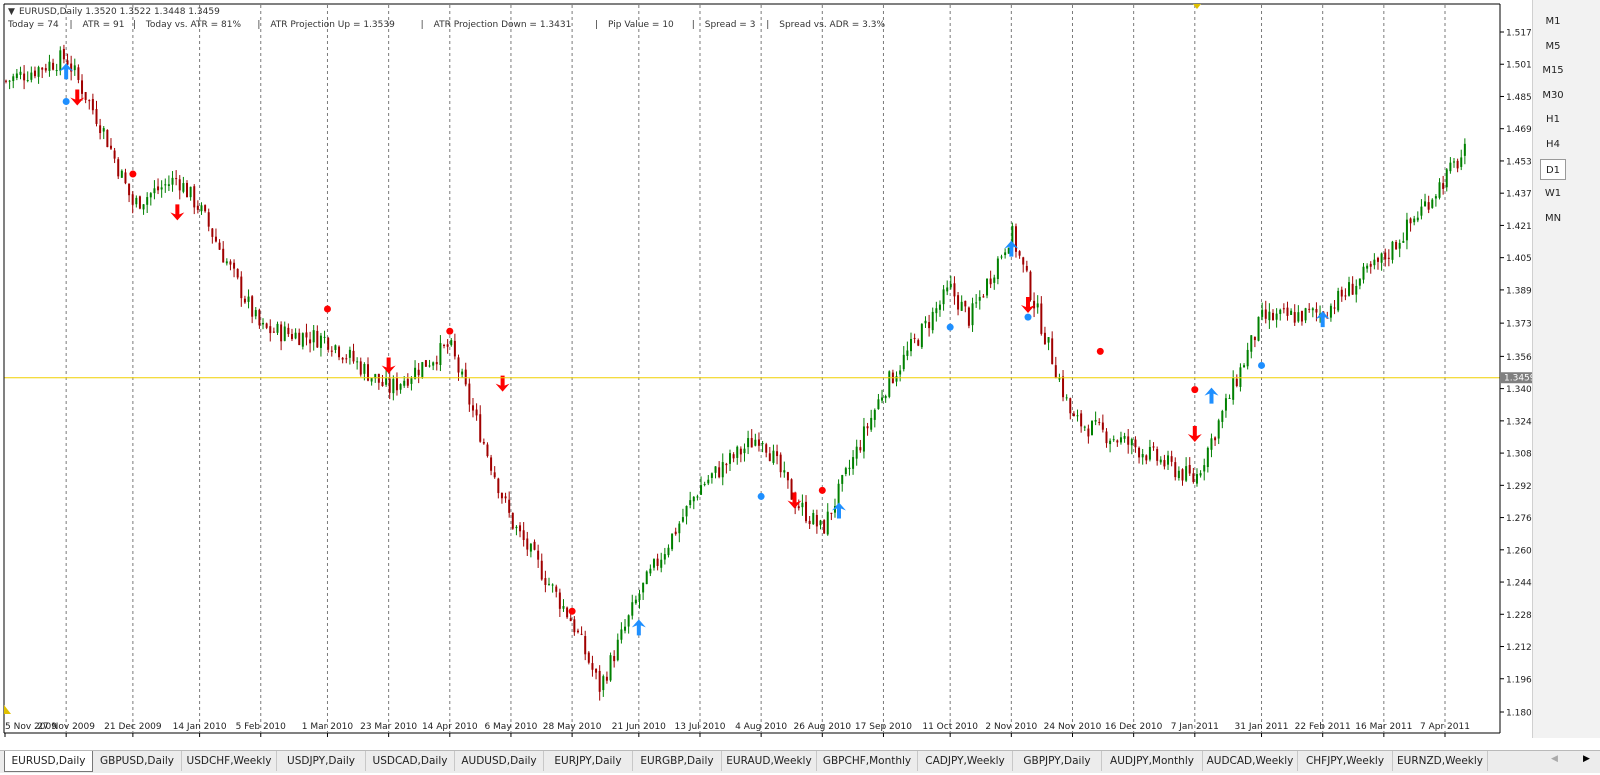 The height and width of the screenshot is (775, 1600). What do you see at coordinates (11, 12) in the screenshot?
I see `chart-menu-icon: ▼` at bounding box center [11, 12].